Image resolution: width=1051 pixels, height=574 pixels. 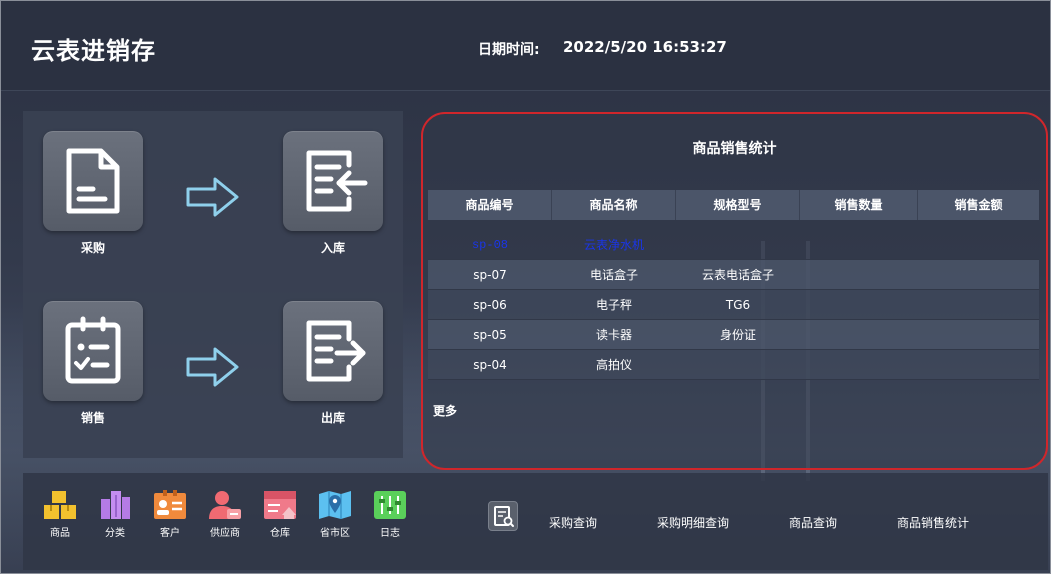 What do you see at coordinates (490, 275) in the screenshot?
I see `table-cell: sp-07` at bounding box center [490, 275].